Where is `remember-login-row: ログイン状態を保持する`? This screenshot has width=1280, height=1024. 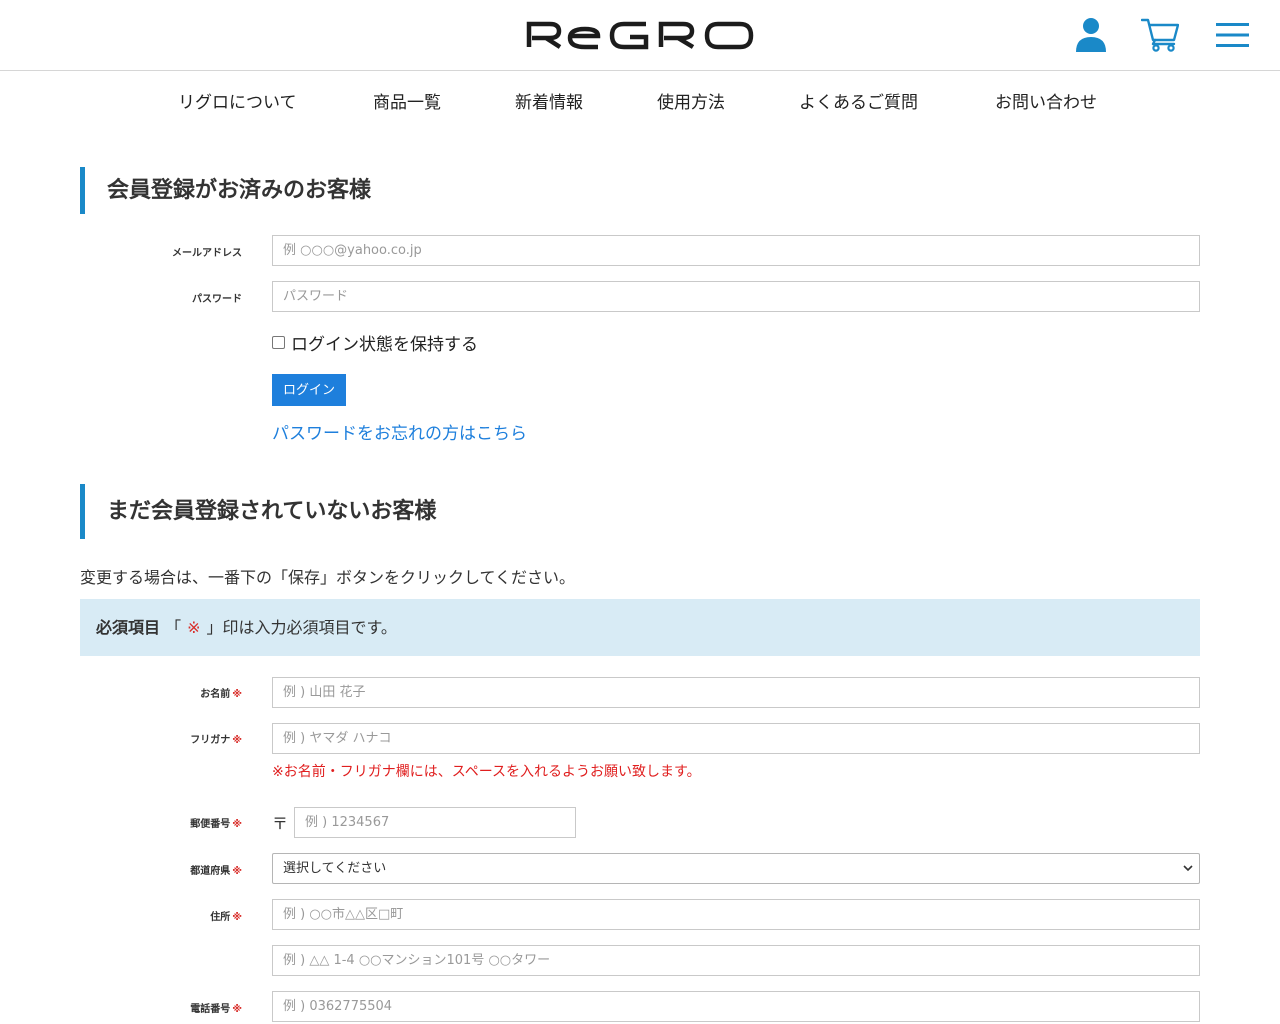
remember-login-row: ログイン状態を保持する is located at coordinates (375, 342).